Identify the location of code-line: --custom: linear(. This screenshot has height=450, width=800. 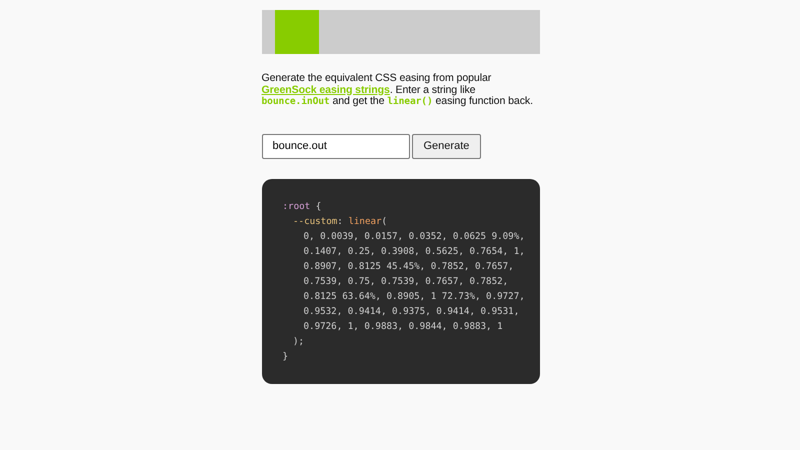
(340, 221).